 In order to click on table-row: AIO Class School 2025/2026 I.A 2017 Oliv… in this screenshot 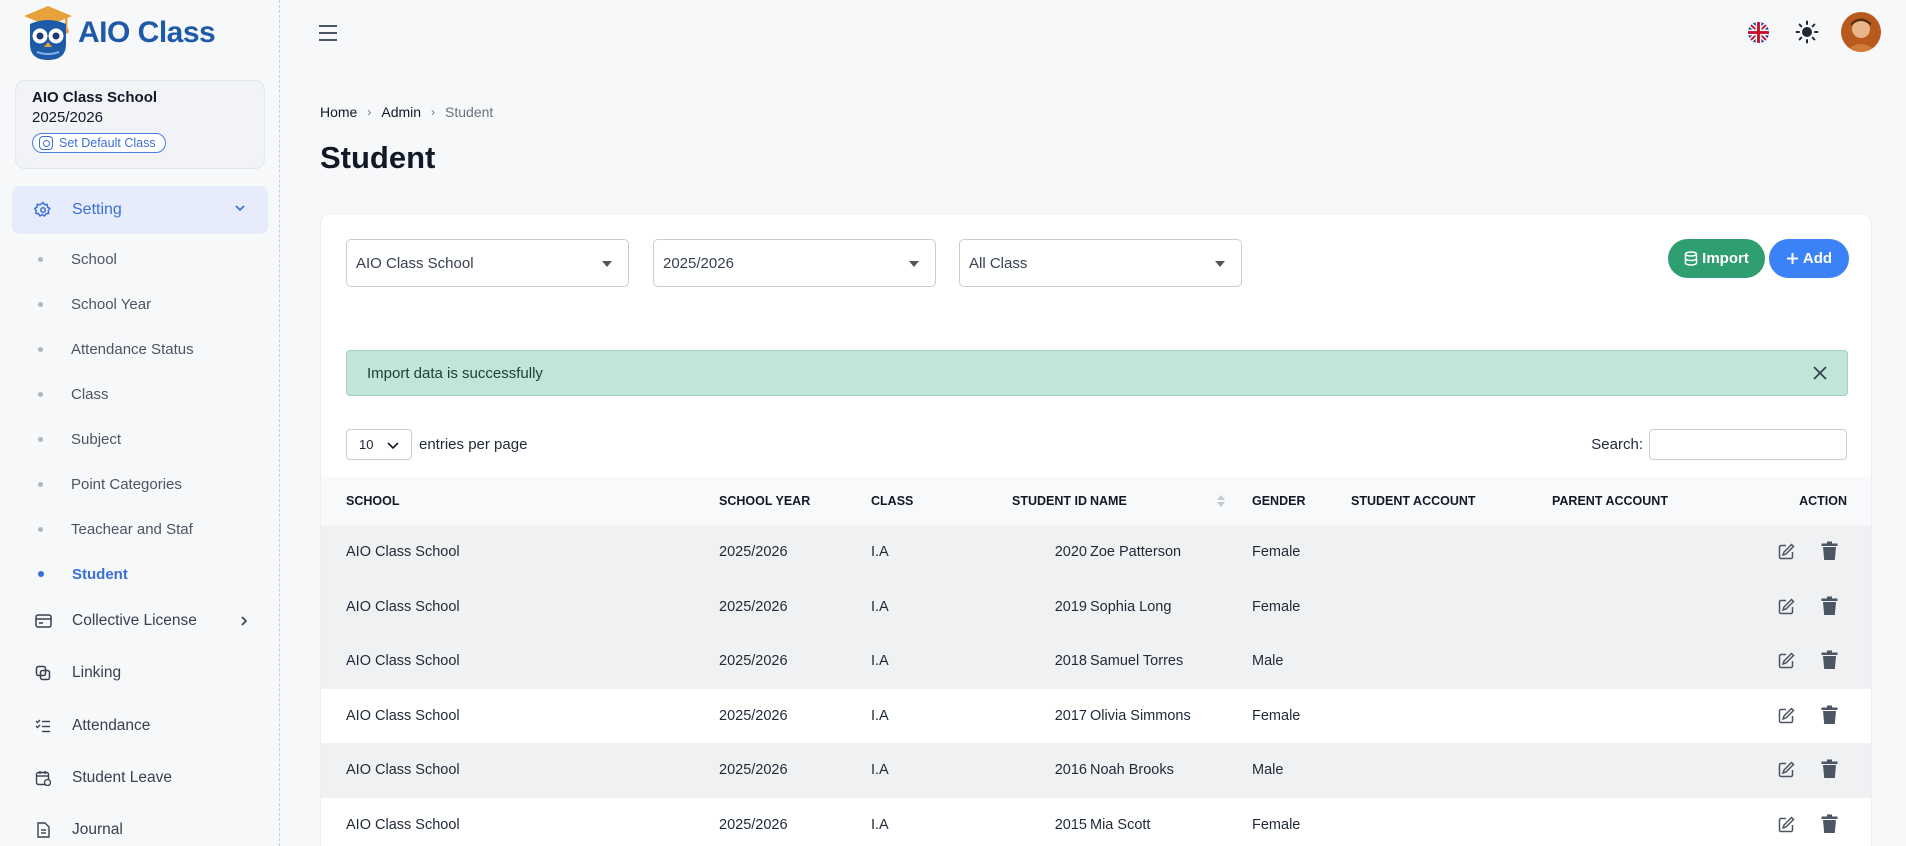, I will do `click(1096, 716)`.